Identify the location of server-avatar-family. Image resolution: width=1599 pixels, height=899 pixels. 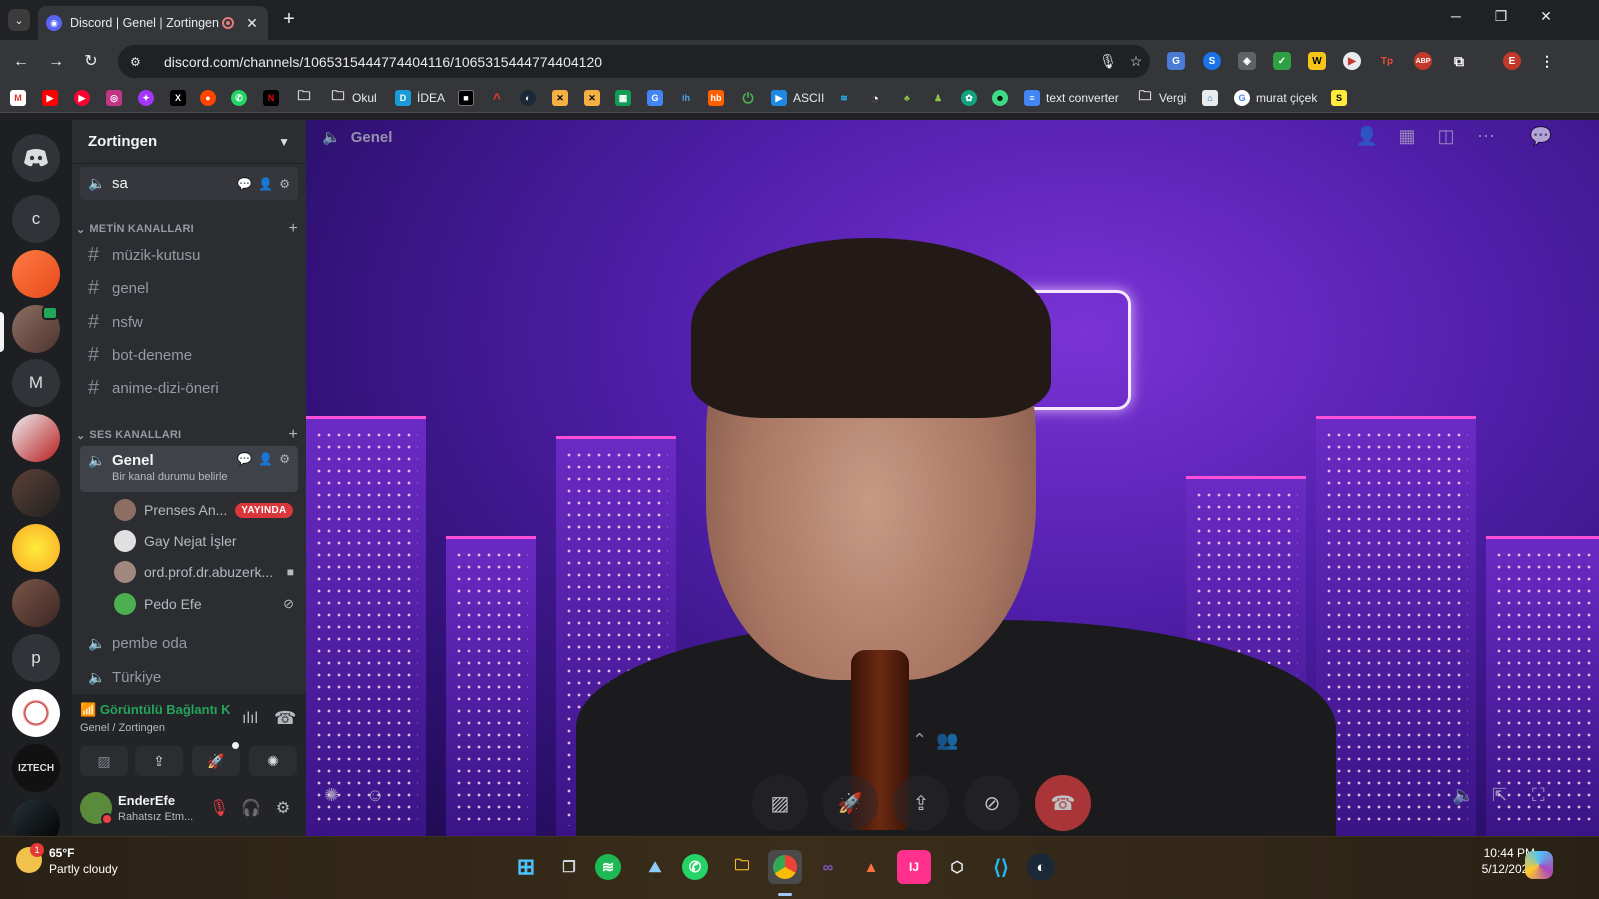
(36, 438).